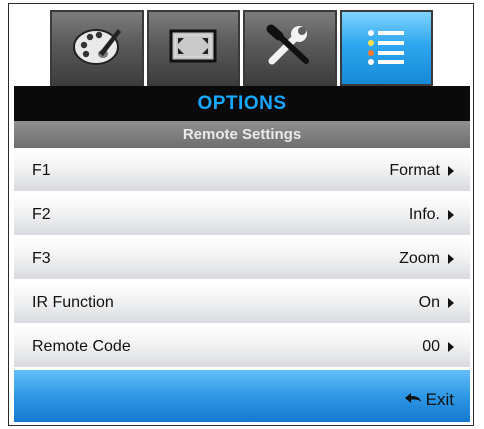 The width and height of the screenshot is (484, 429). I want to click on row-value: Zoom, so click(419, 258).